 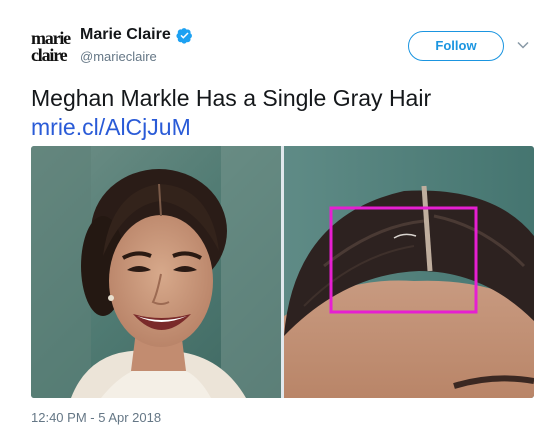 I want to click on verified-badge-icon, so click(x=184, y=35).